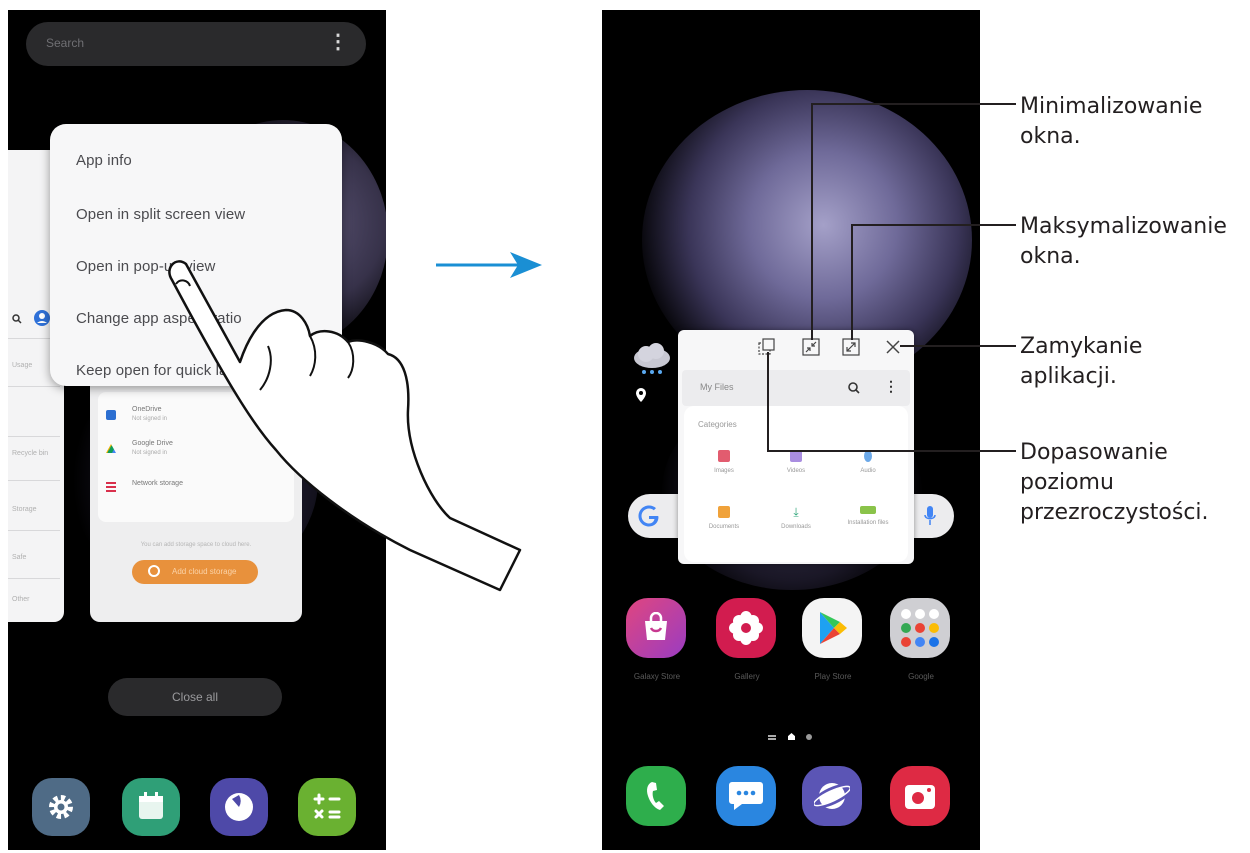 This screenshot has height=853, width=1250. I want to click on callout-text: Zamykanie, so click(1081, 346).